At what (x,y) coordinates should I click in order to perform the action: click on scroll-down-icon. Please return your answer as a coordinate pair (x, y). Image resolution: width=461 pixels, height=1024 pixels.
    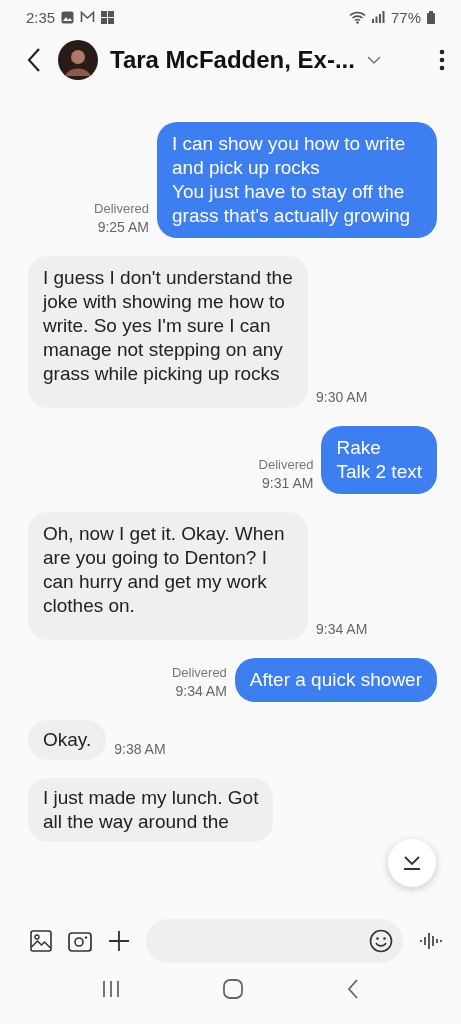
    Looking at the image, I should click on (412, 863).